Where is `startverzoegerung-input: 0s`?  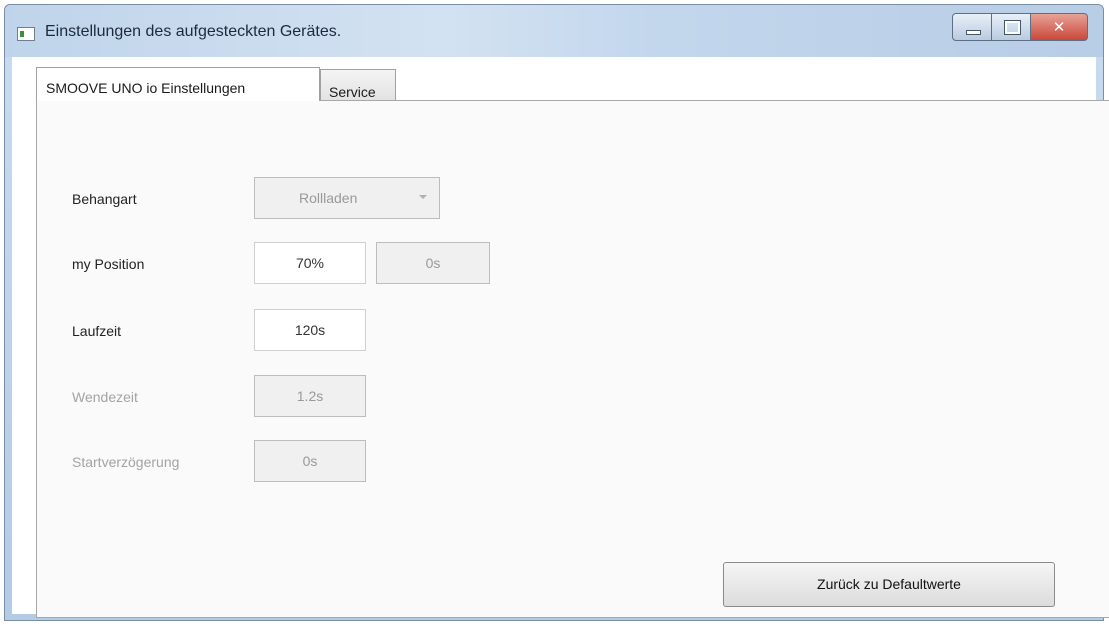 startverzoegerung-input: 0s is located at coordinates (310, 461).